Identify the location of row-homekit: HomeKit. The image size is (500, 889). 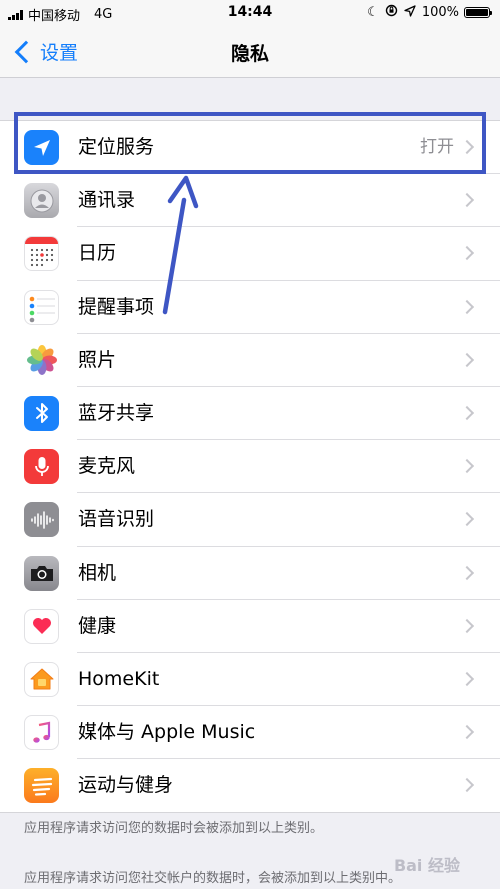
(250, 680).